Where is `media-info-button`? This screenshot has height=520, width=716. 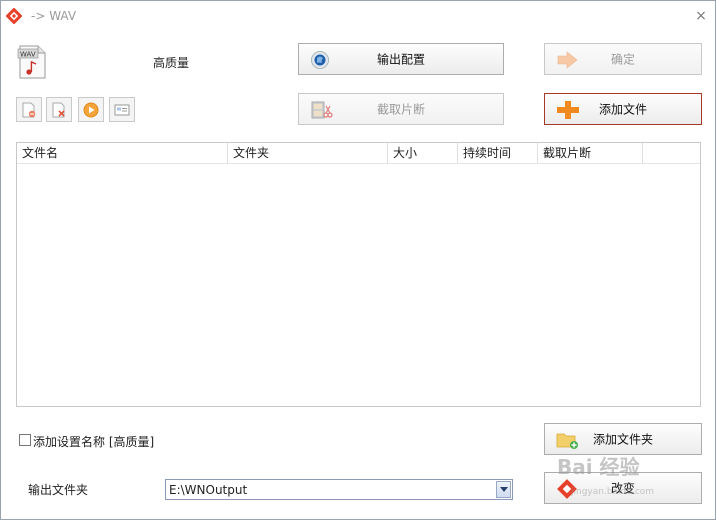
media-info-button is located at coordinates (122, 109).